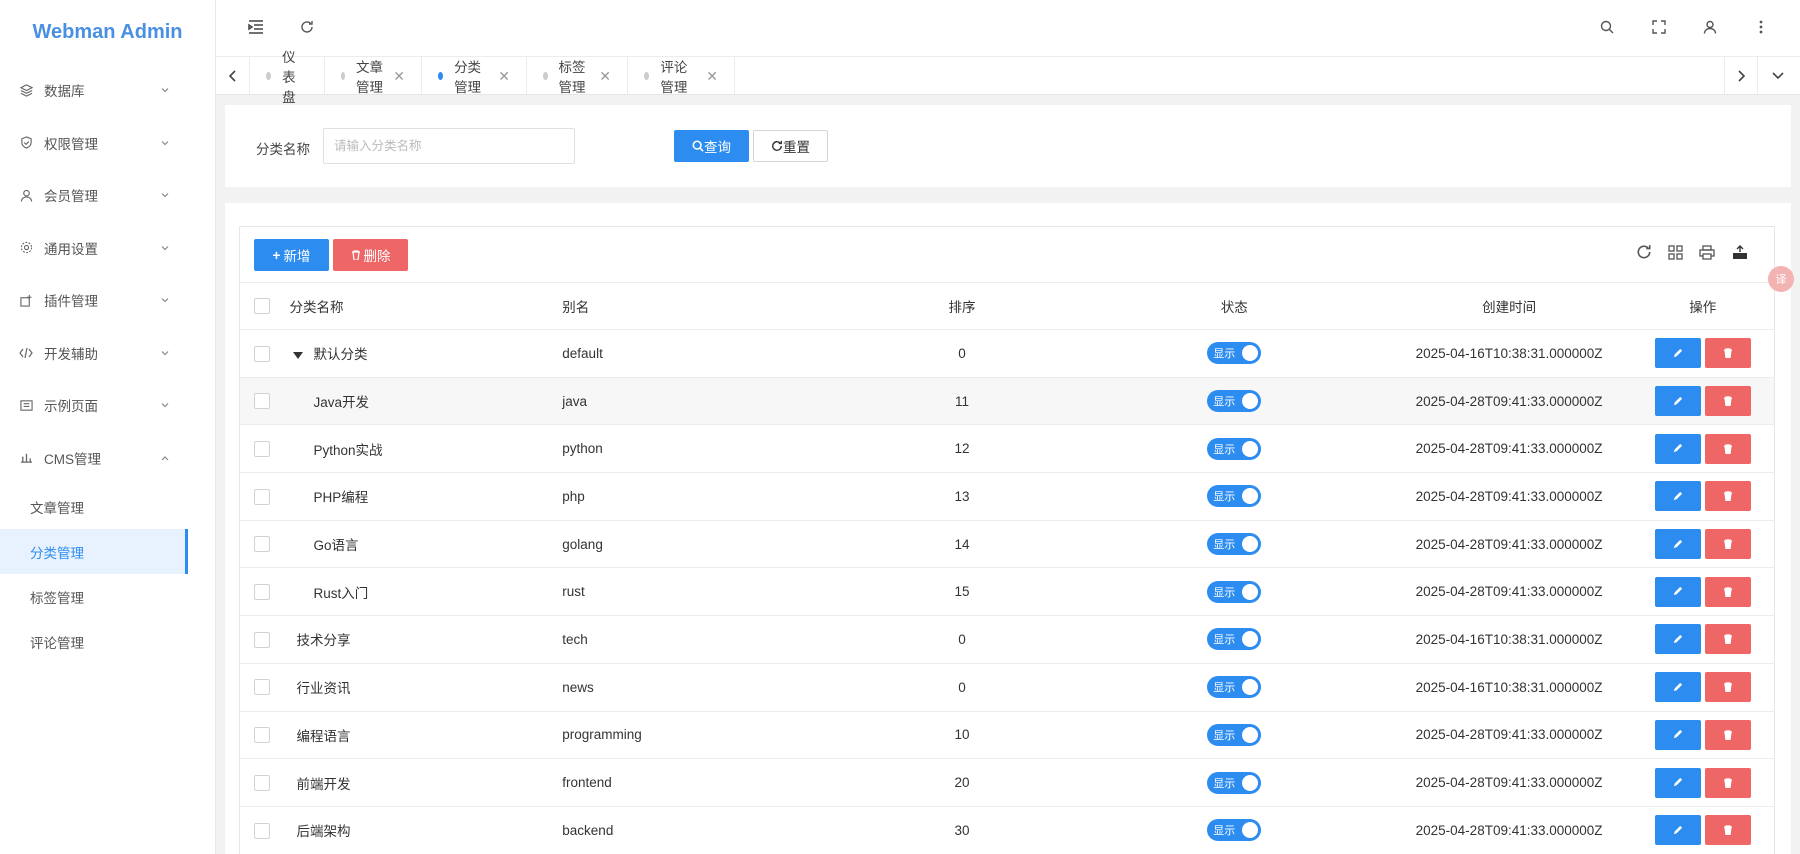  What do you see at coordinates (107, 300) in the screenshot?
I see `sidebar-item-4: 插件管理` at bounding box center [107, 300].